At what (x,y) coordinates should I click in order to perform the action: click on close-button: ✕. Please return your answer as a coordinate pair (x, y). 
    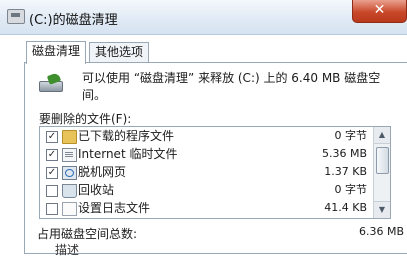
    Looking at the image, I should click on (379, 11).